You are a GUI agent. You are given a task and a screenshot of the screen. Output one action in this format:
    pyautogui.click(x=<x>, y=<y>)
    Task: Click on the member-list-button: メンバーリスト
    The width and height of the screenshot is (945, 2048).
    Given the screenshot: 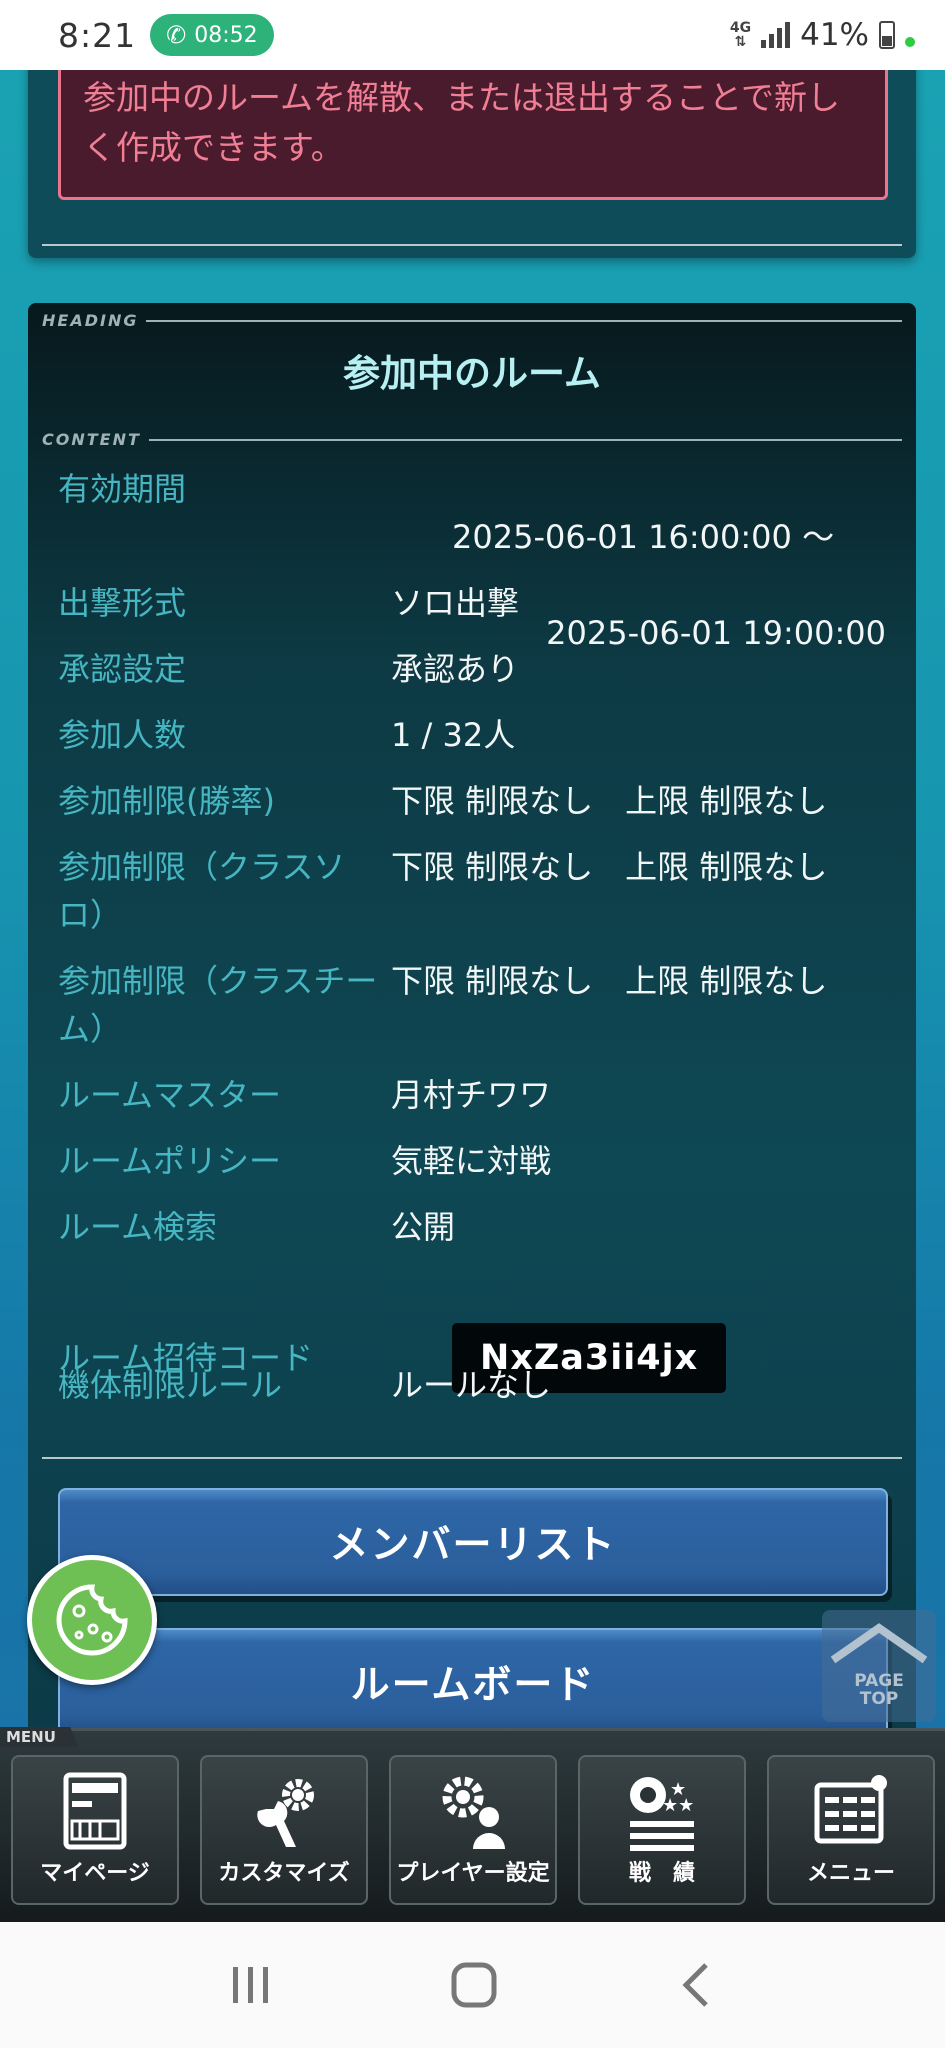 What is the action you would take?
    pyautogui.click(x=473, y=1542)
    